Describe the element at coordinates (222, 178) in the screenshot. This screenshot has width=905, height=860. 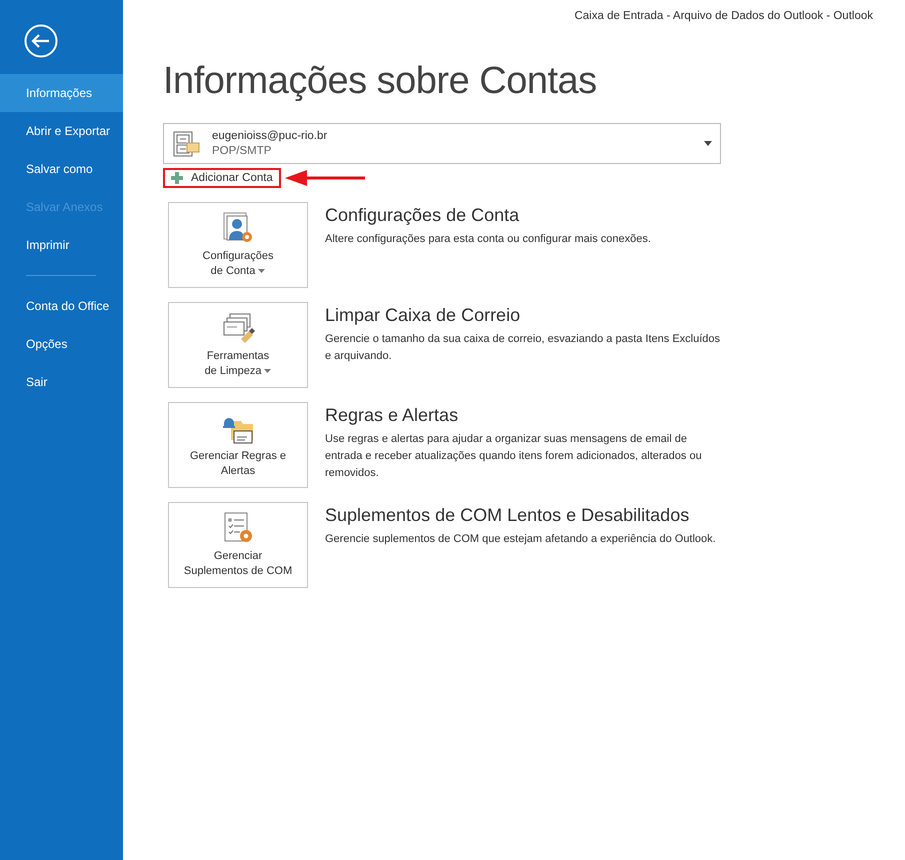
I see `add-account-button: Adicionar Conta` at that location.